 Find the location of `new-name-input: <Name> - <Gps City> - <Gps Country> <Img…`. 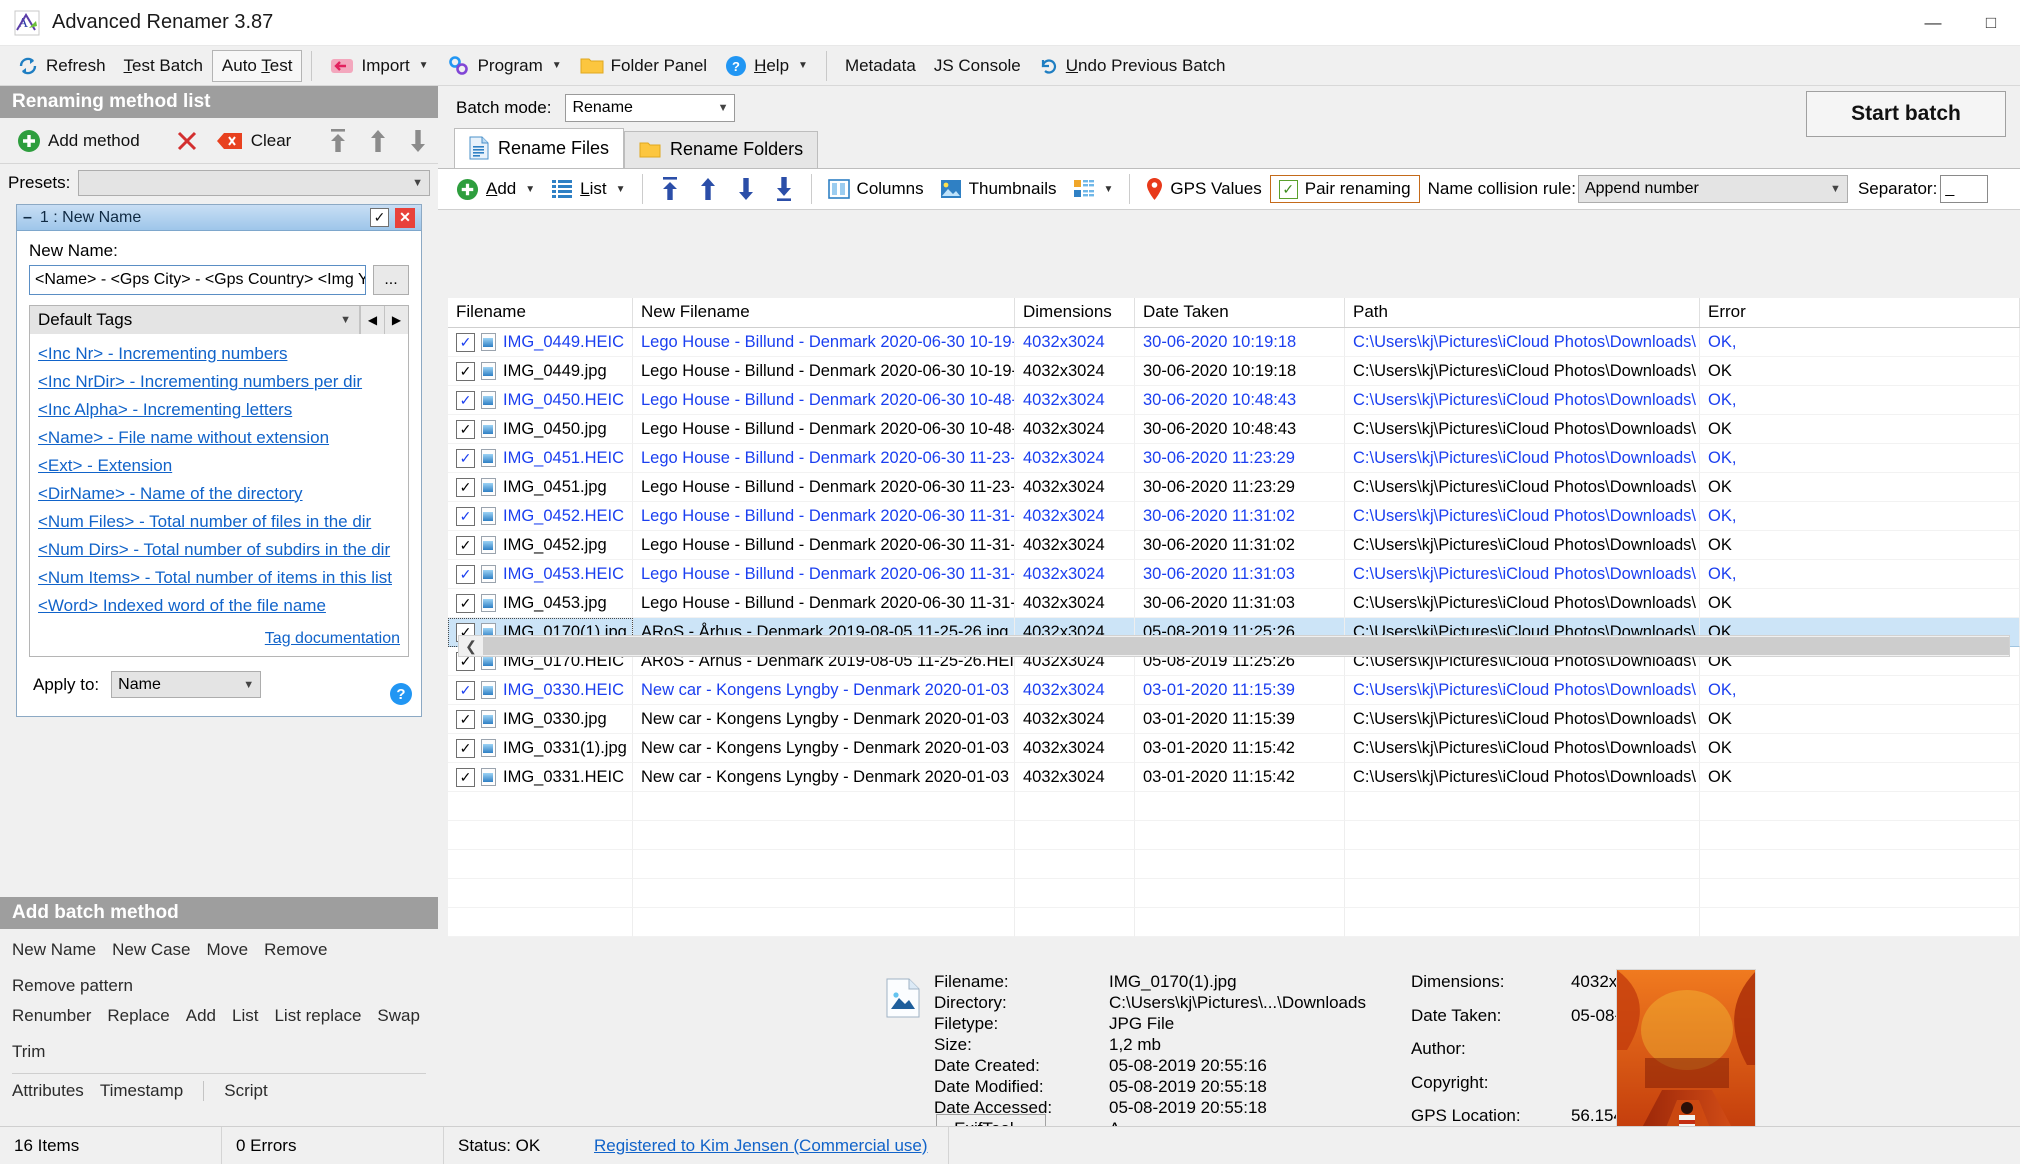

new-name-input: <Name> - <Gps City> - <Gps Country> <Img… is located at coordinates (197, 280).